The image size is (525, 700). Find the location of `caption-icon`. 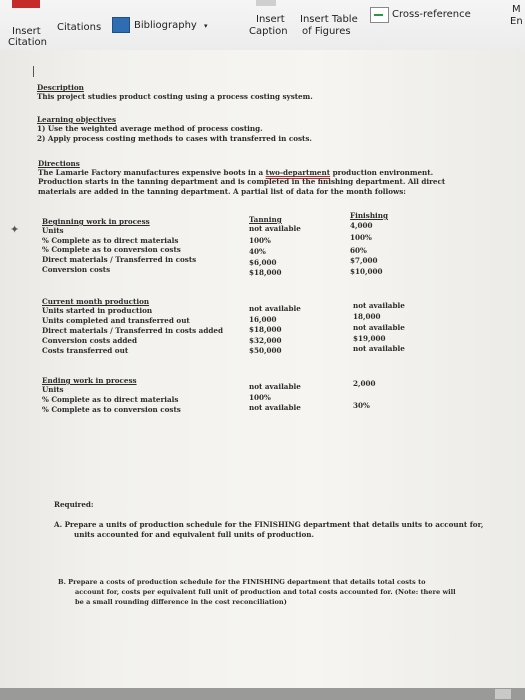

caption-icon is located at coordinates (266, 3).